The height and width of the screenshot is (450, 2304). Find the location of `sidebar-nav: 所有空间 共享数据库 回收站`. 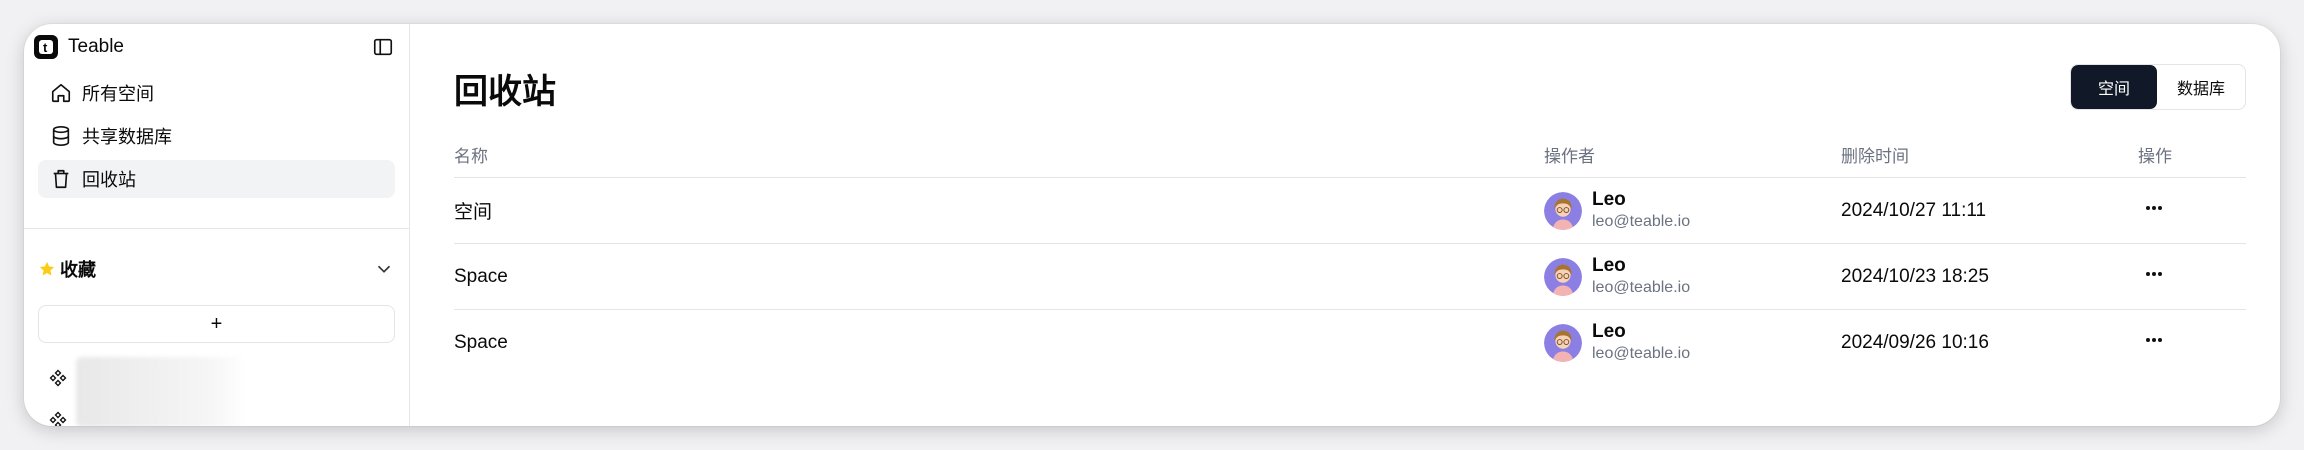

sidebar-nav: 所有空间 共享数据库 回收站 is located at coordinates (216, 134).